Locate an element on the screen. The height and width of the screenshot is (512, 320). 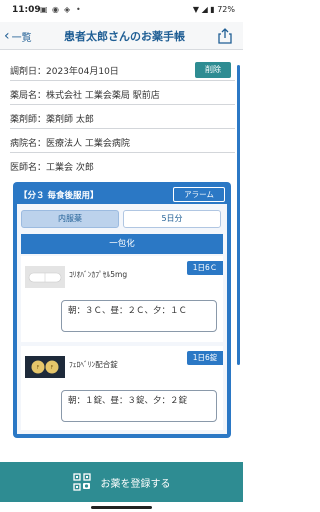
sync-icon: ◈ is located at coordinates (67, 9).